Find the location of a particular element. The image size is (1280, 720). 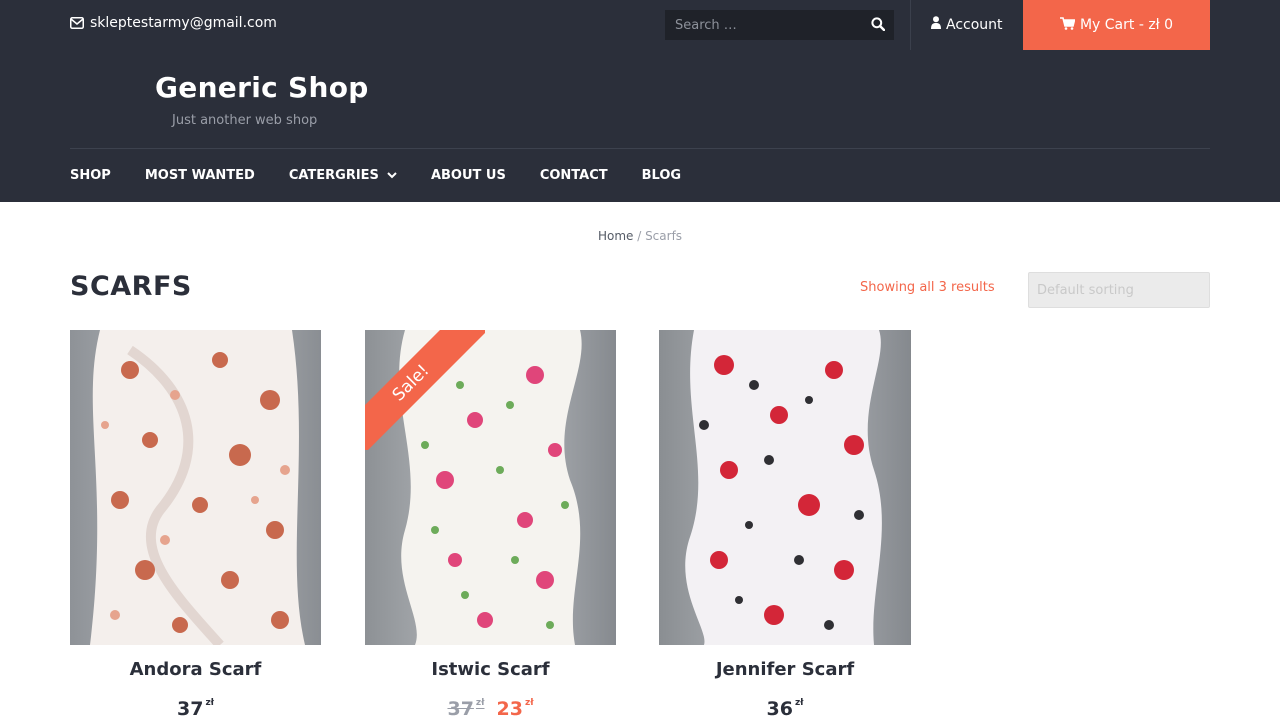

sale-price-value: 23 is located at coordinates (509, 709).